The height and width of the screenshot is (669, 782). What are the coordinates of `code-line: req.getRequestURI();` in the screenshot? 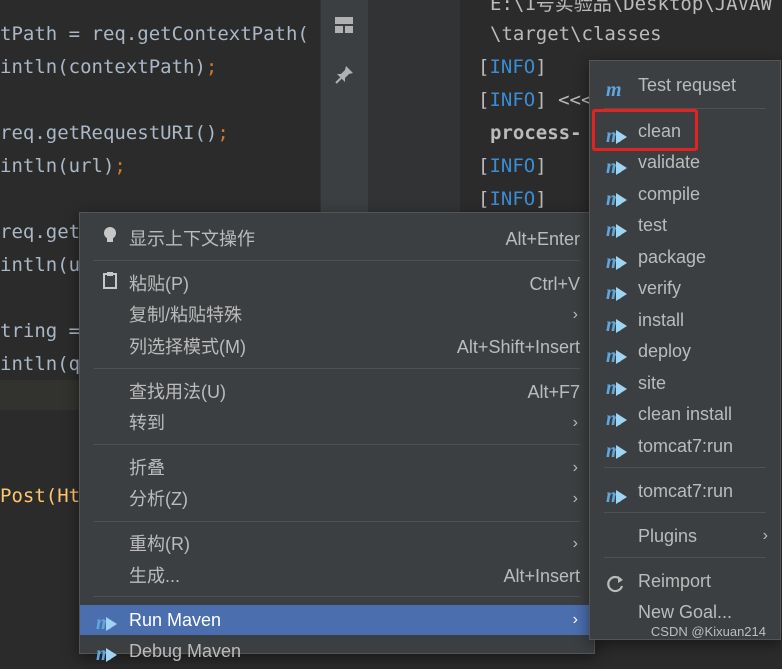 It's located at (114, 133).